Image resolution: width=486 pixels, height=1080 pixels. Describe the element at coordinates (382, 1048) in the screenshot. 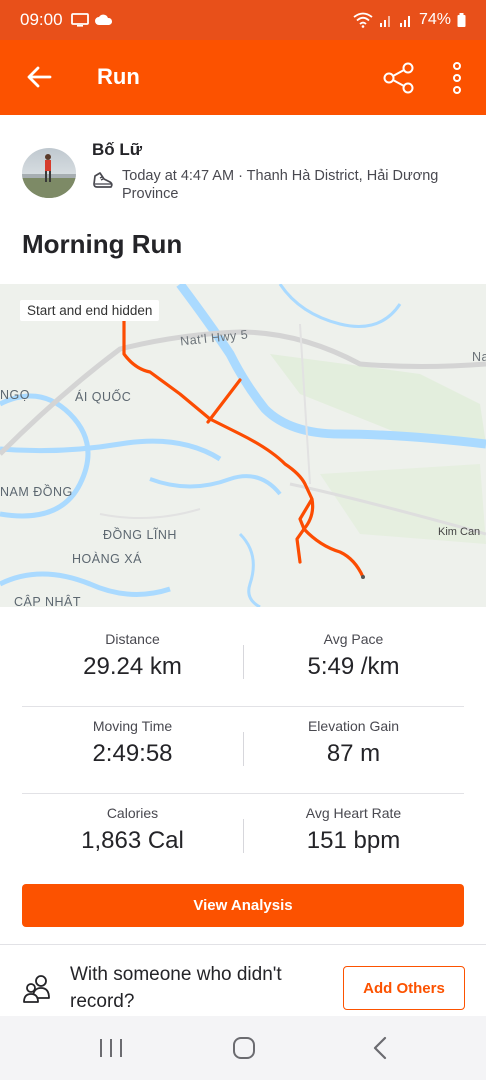

I see `nav-back-icon` at that location.